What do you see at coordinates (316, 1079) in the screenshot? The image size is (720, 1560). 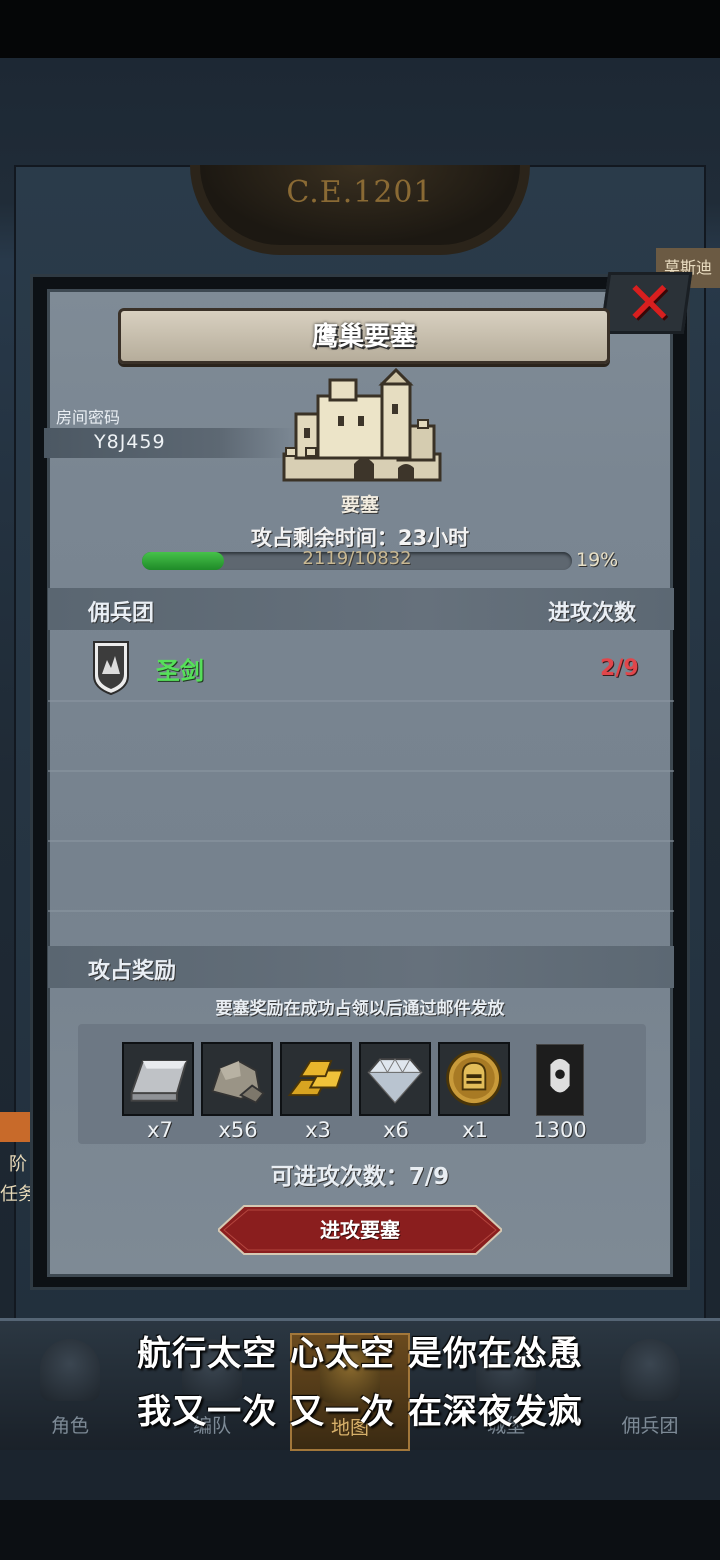 I see `gold-bars-icon` at bounding box center [316, 1079].